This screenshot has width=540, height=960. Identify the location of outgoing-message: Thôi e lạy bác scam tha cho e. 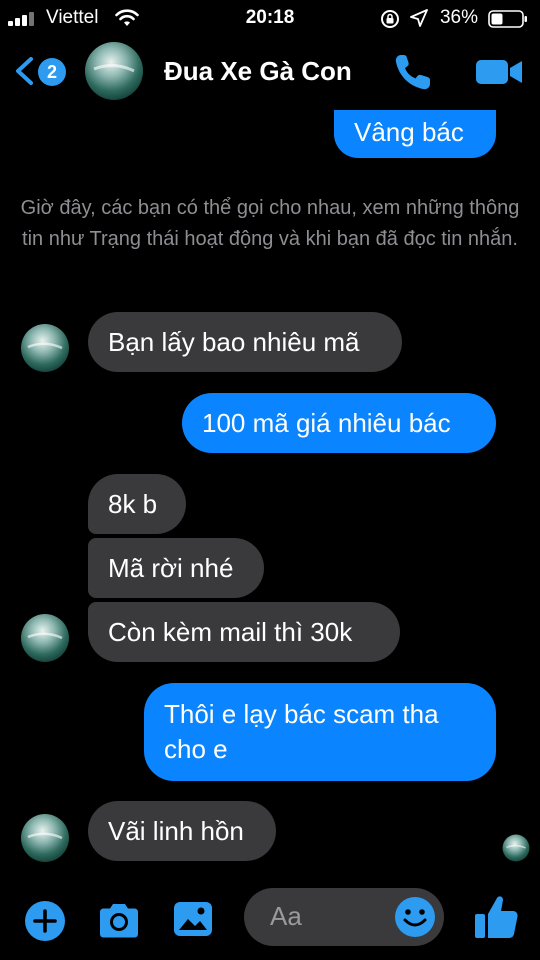
(320, 732).